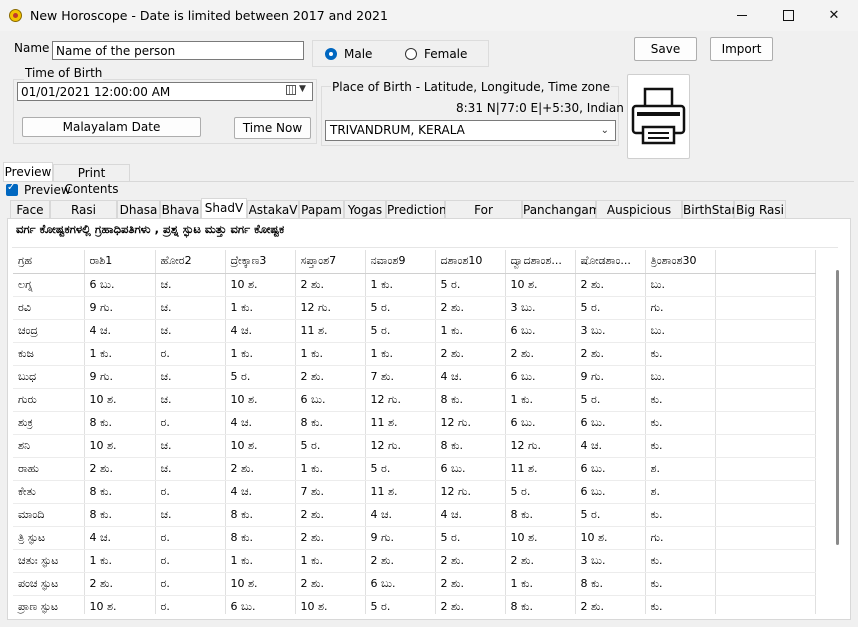 The image size is (858, 627). I want to click on close-button: ✕, so click(834, 15).